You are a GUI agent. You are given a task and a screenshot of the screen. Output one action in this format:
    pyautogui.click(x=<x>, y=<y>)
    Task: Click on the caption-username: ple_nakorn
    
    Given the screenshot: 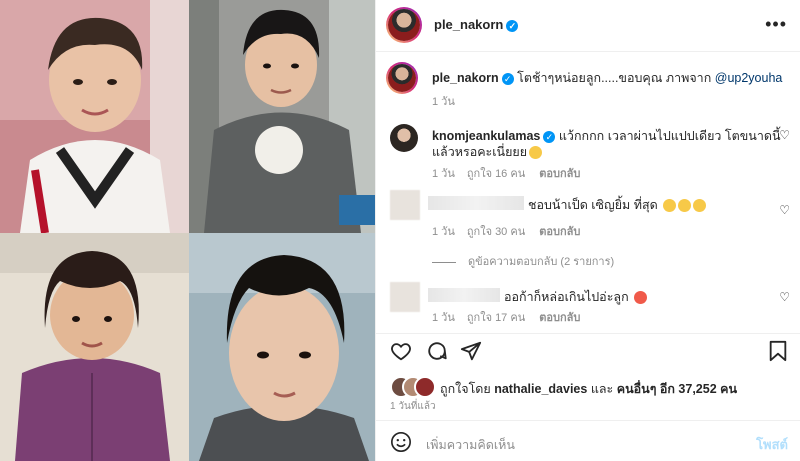 What is the action you would take?
    pyautogui.click(x=465, y=78)
    